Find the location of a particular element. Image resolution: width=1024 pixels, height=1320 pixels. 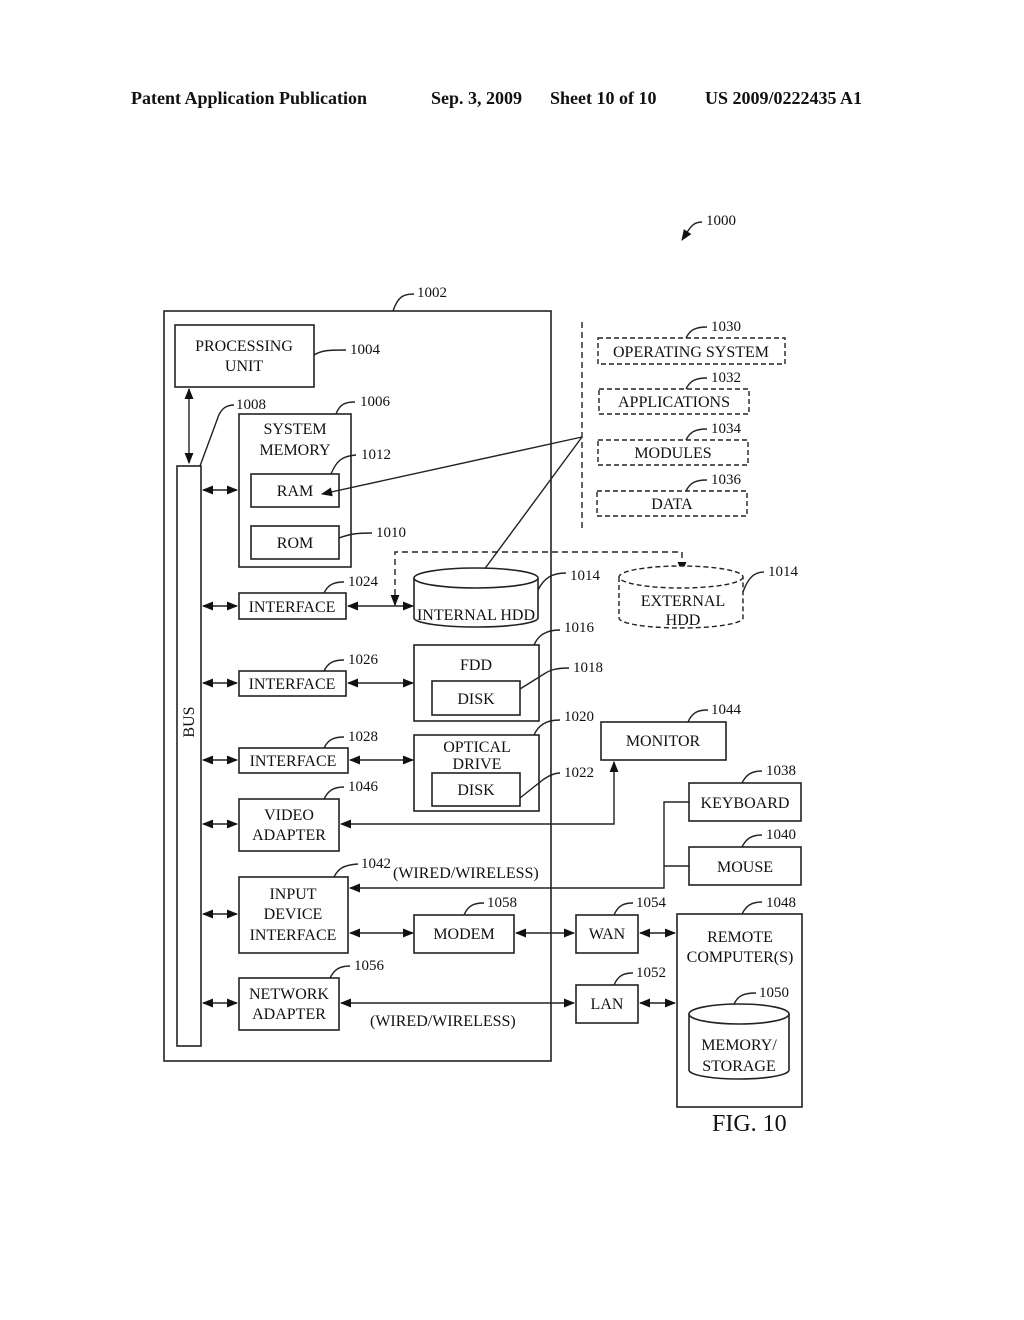

wan-label: WAN is located at coordinates (607, 934).